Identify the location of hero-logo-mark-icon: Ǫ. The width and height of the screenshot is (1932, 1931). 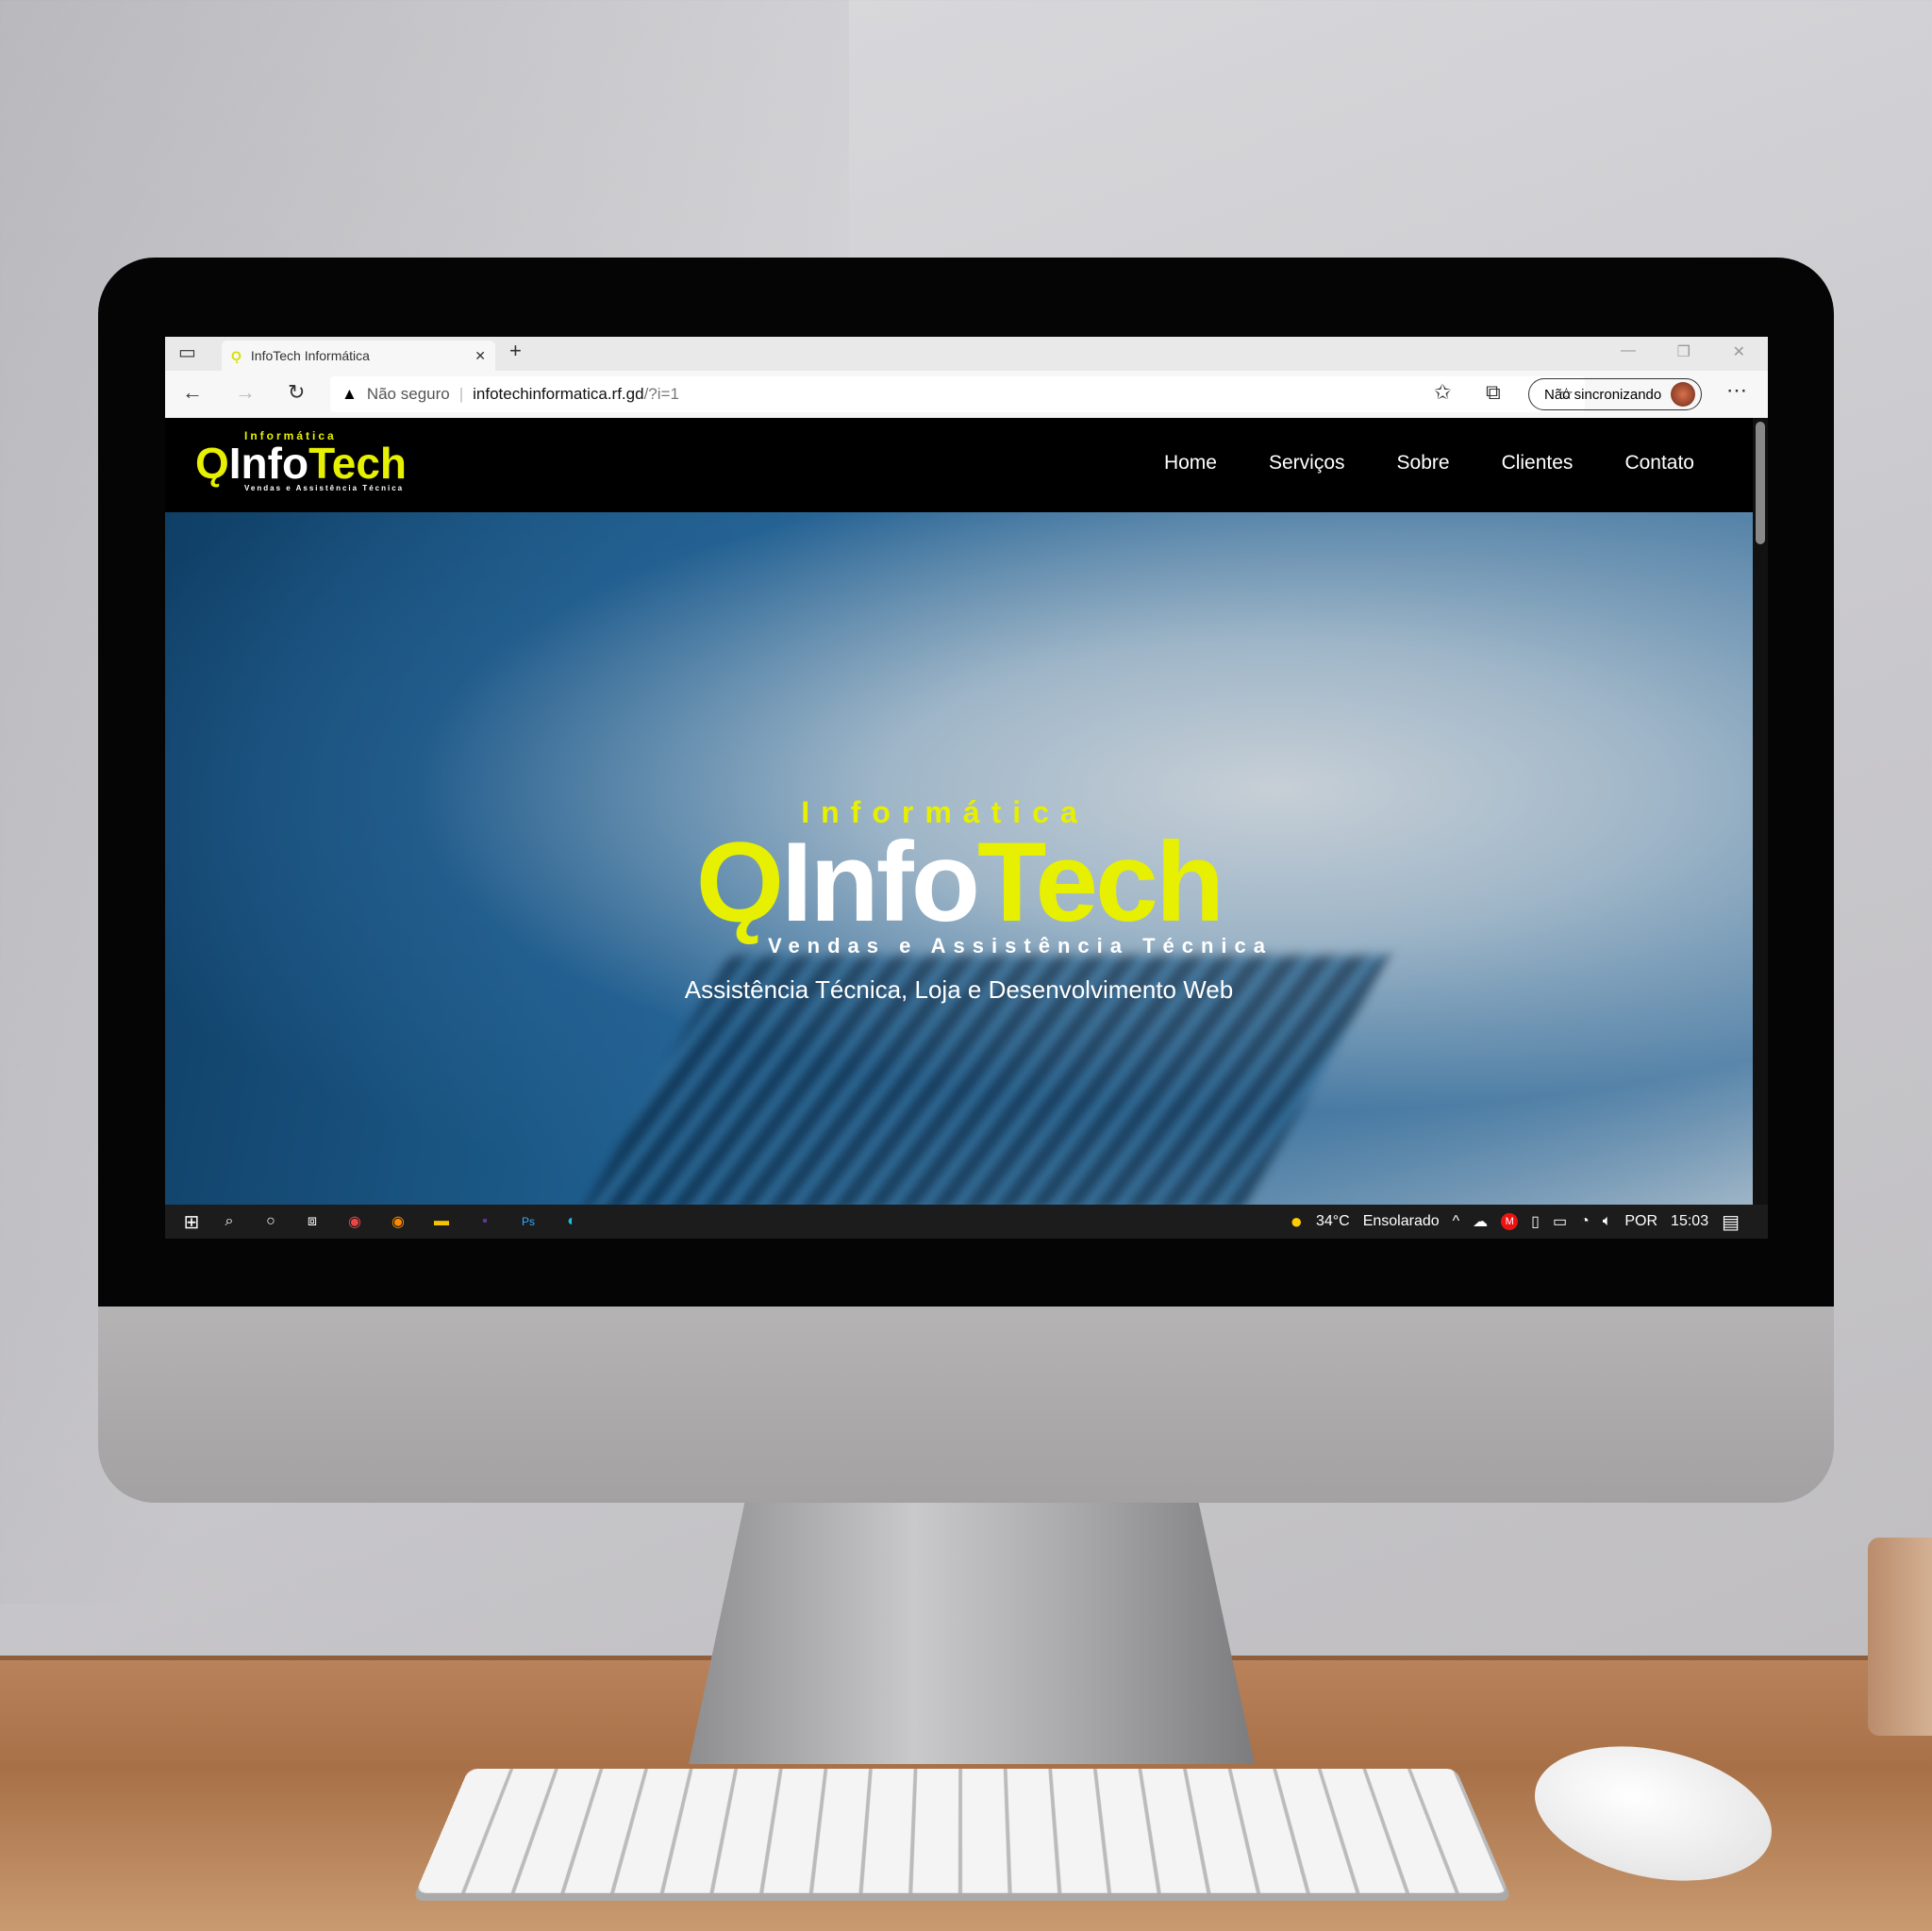
(740, 882).